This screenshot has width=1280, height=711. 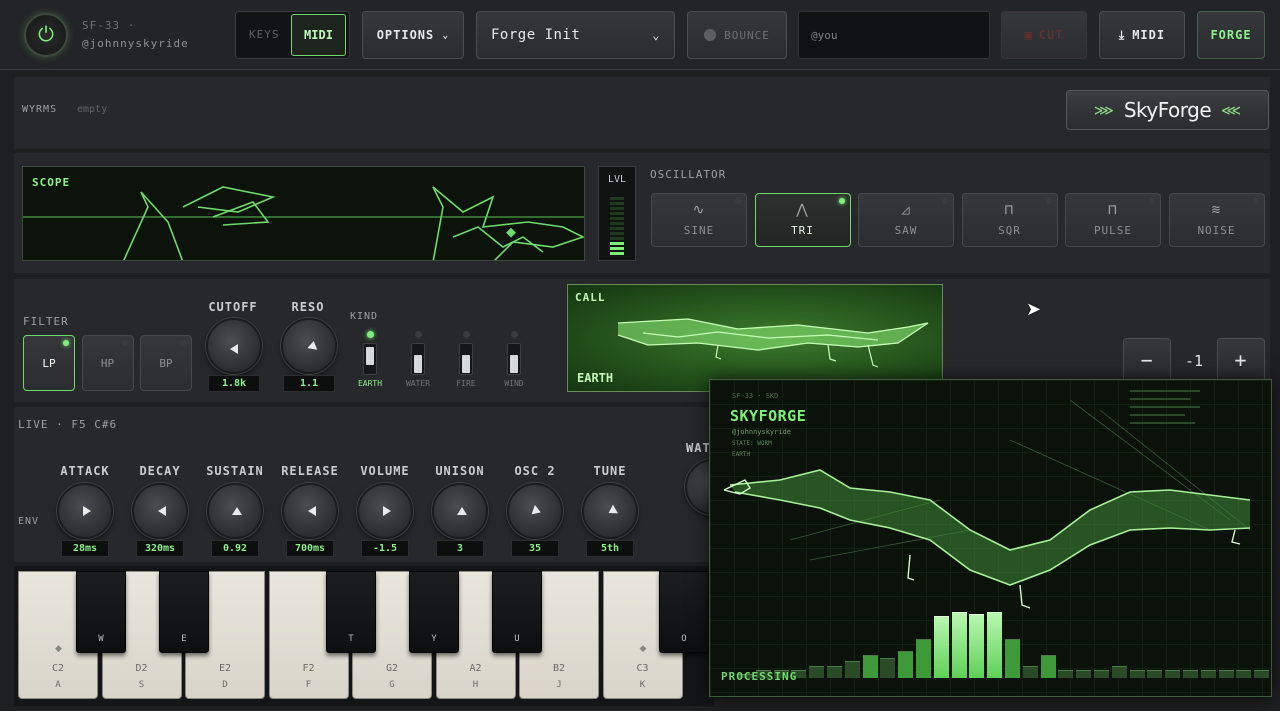 I want to click on keys-toggle: KEYS, so click(x=264, y=34).